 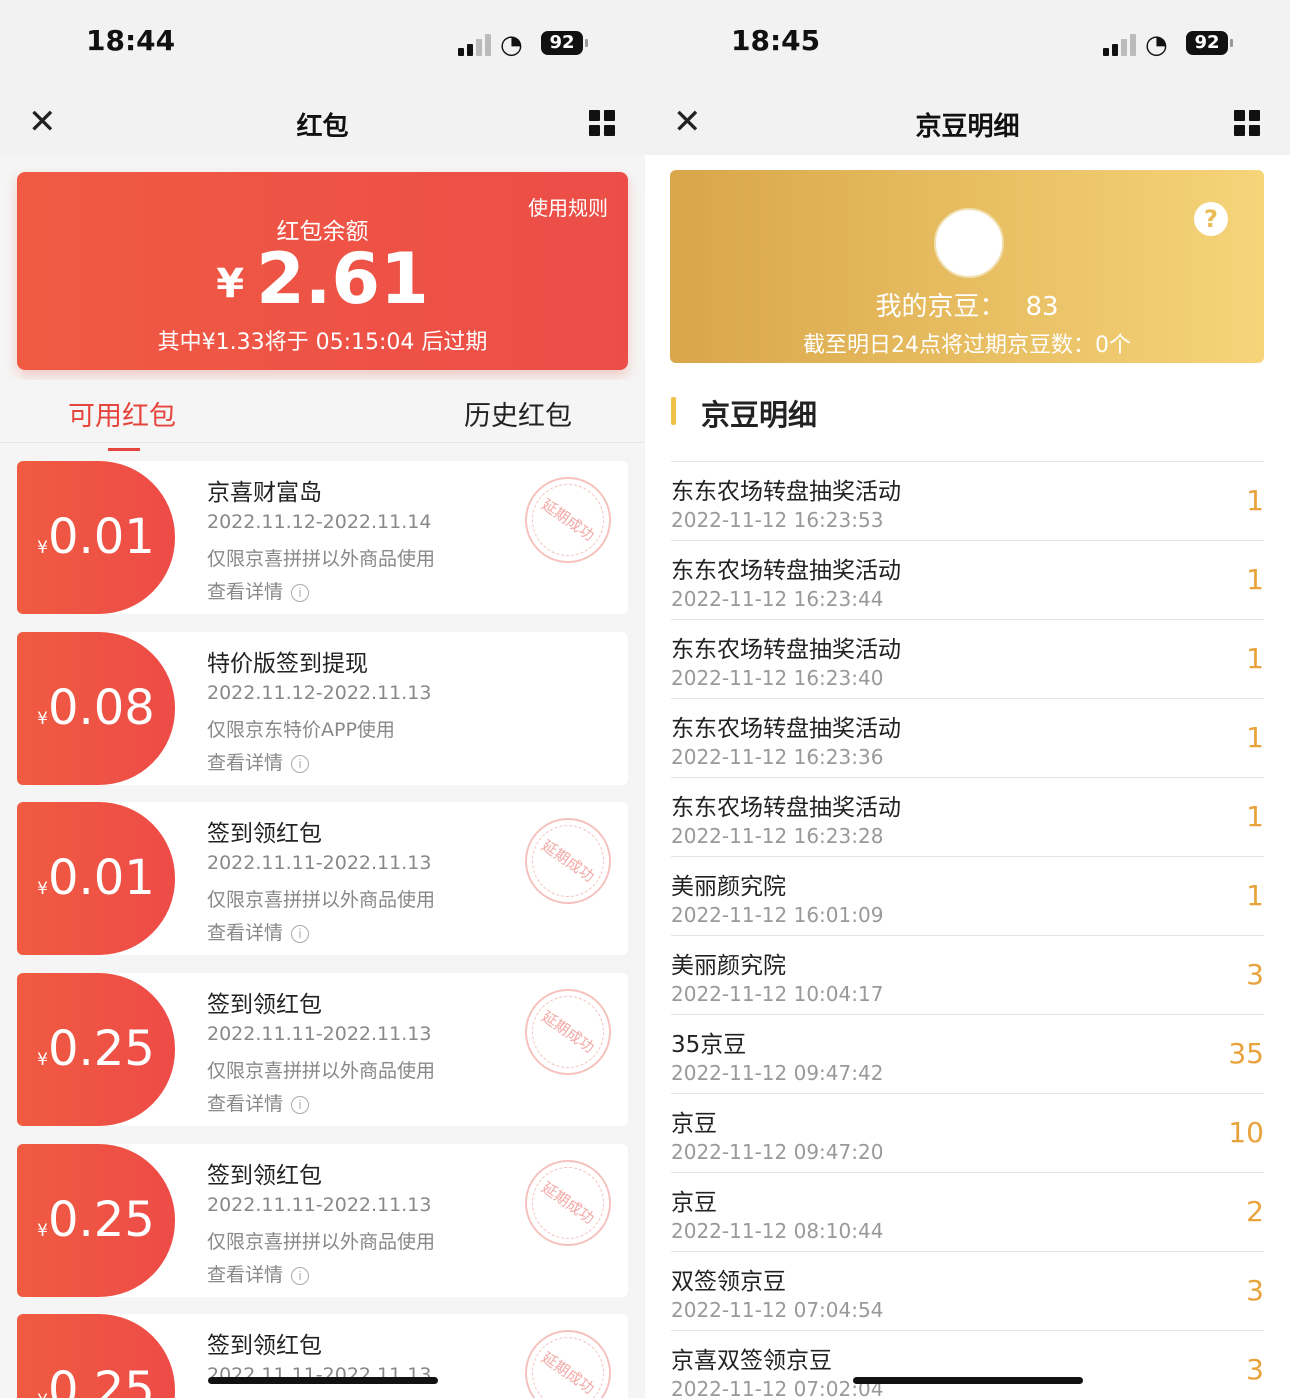 I want to click on tab-history: 历史红包, so click(x=518, y=413).